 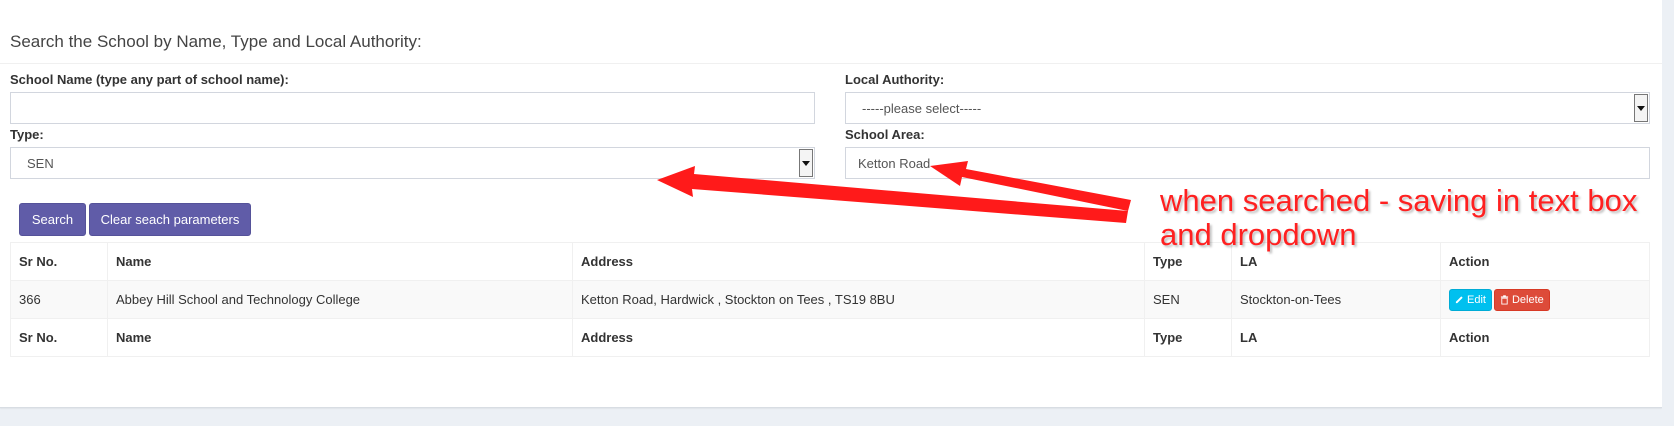 I want to click on page-scrollbar, so click(x=1668, y=213).